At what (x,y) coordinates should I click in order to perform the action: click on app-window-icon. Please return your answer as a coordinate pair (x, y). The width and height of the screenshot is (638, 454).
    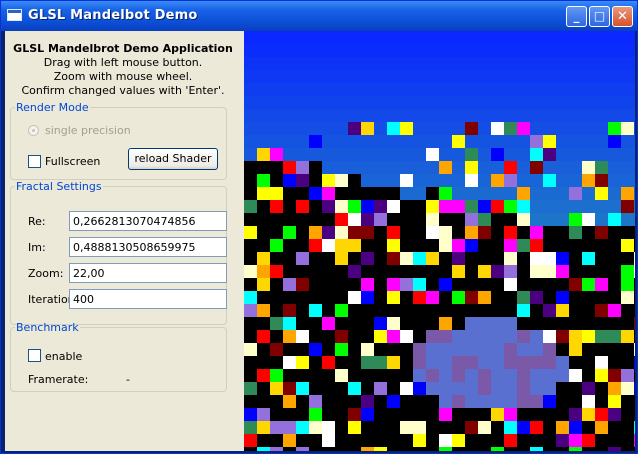
    Looking at the image, I should click on (14, 15).